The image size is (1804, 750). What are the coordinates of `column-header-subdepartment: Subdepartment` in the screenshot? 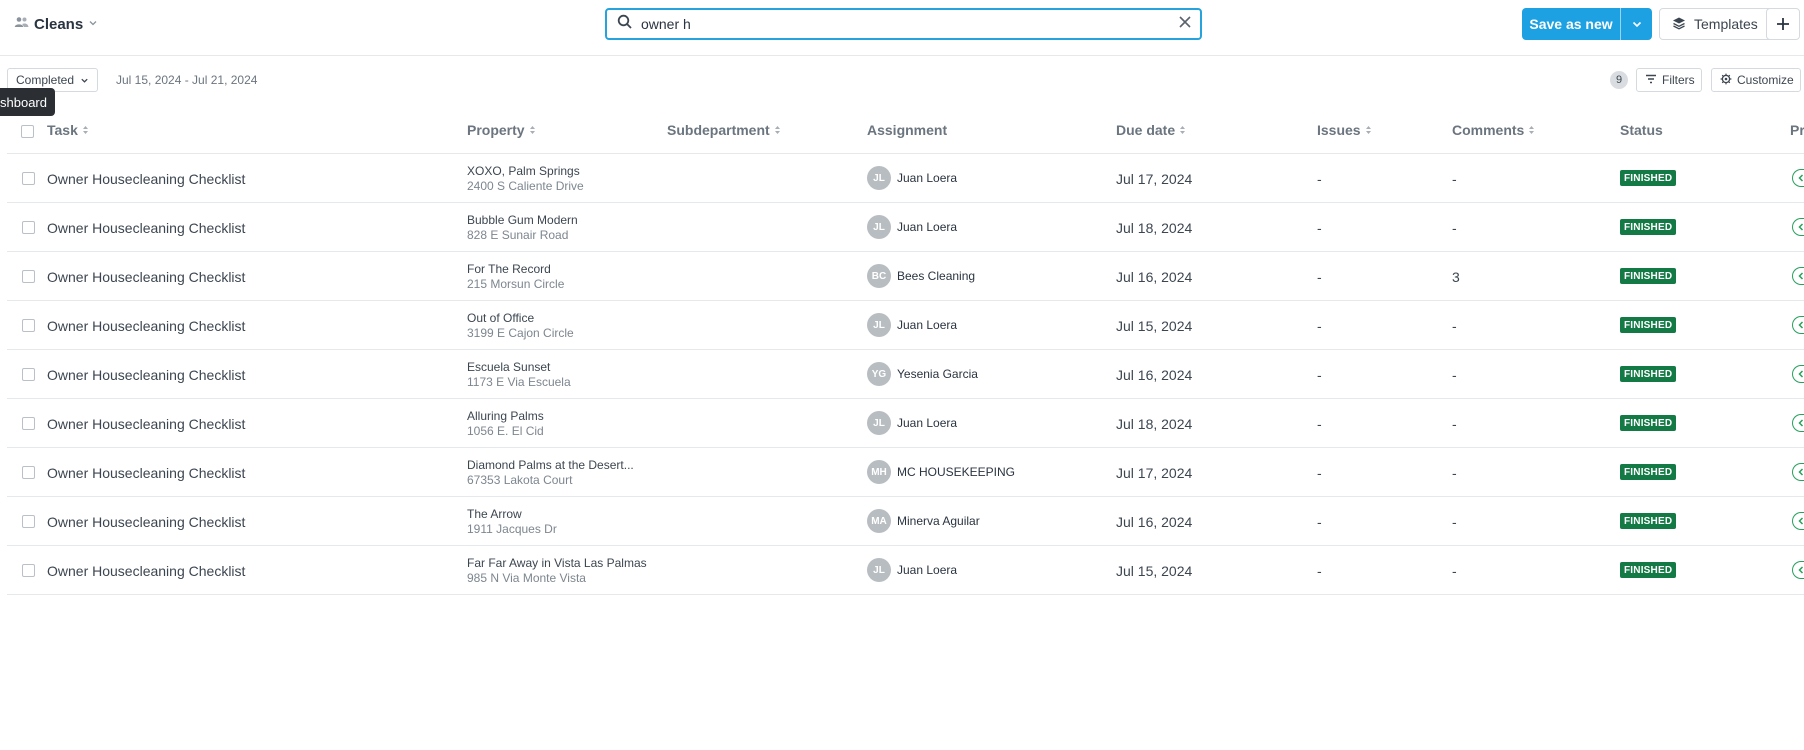 It's located at (724, 130).